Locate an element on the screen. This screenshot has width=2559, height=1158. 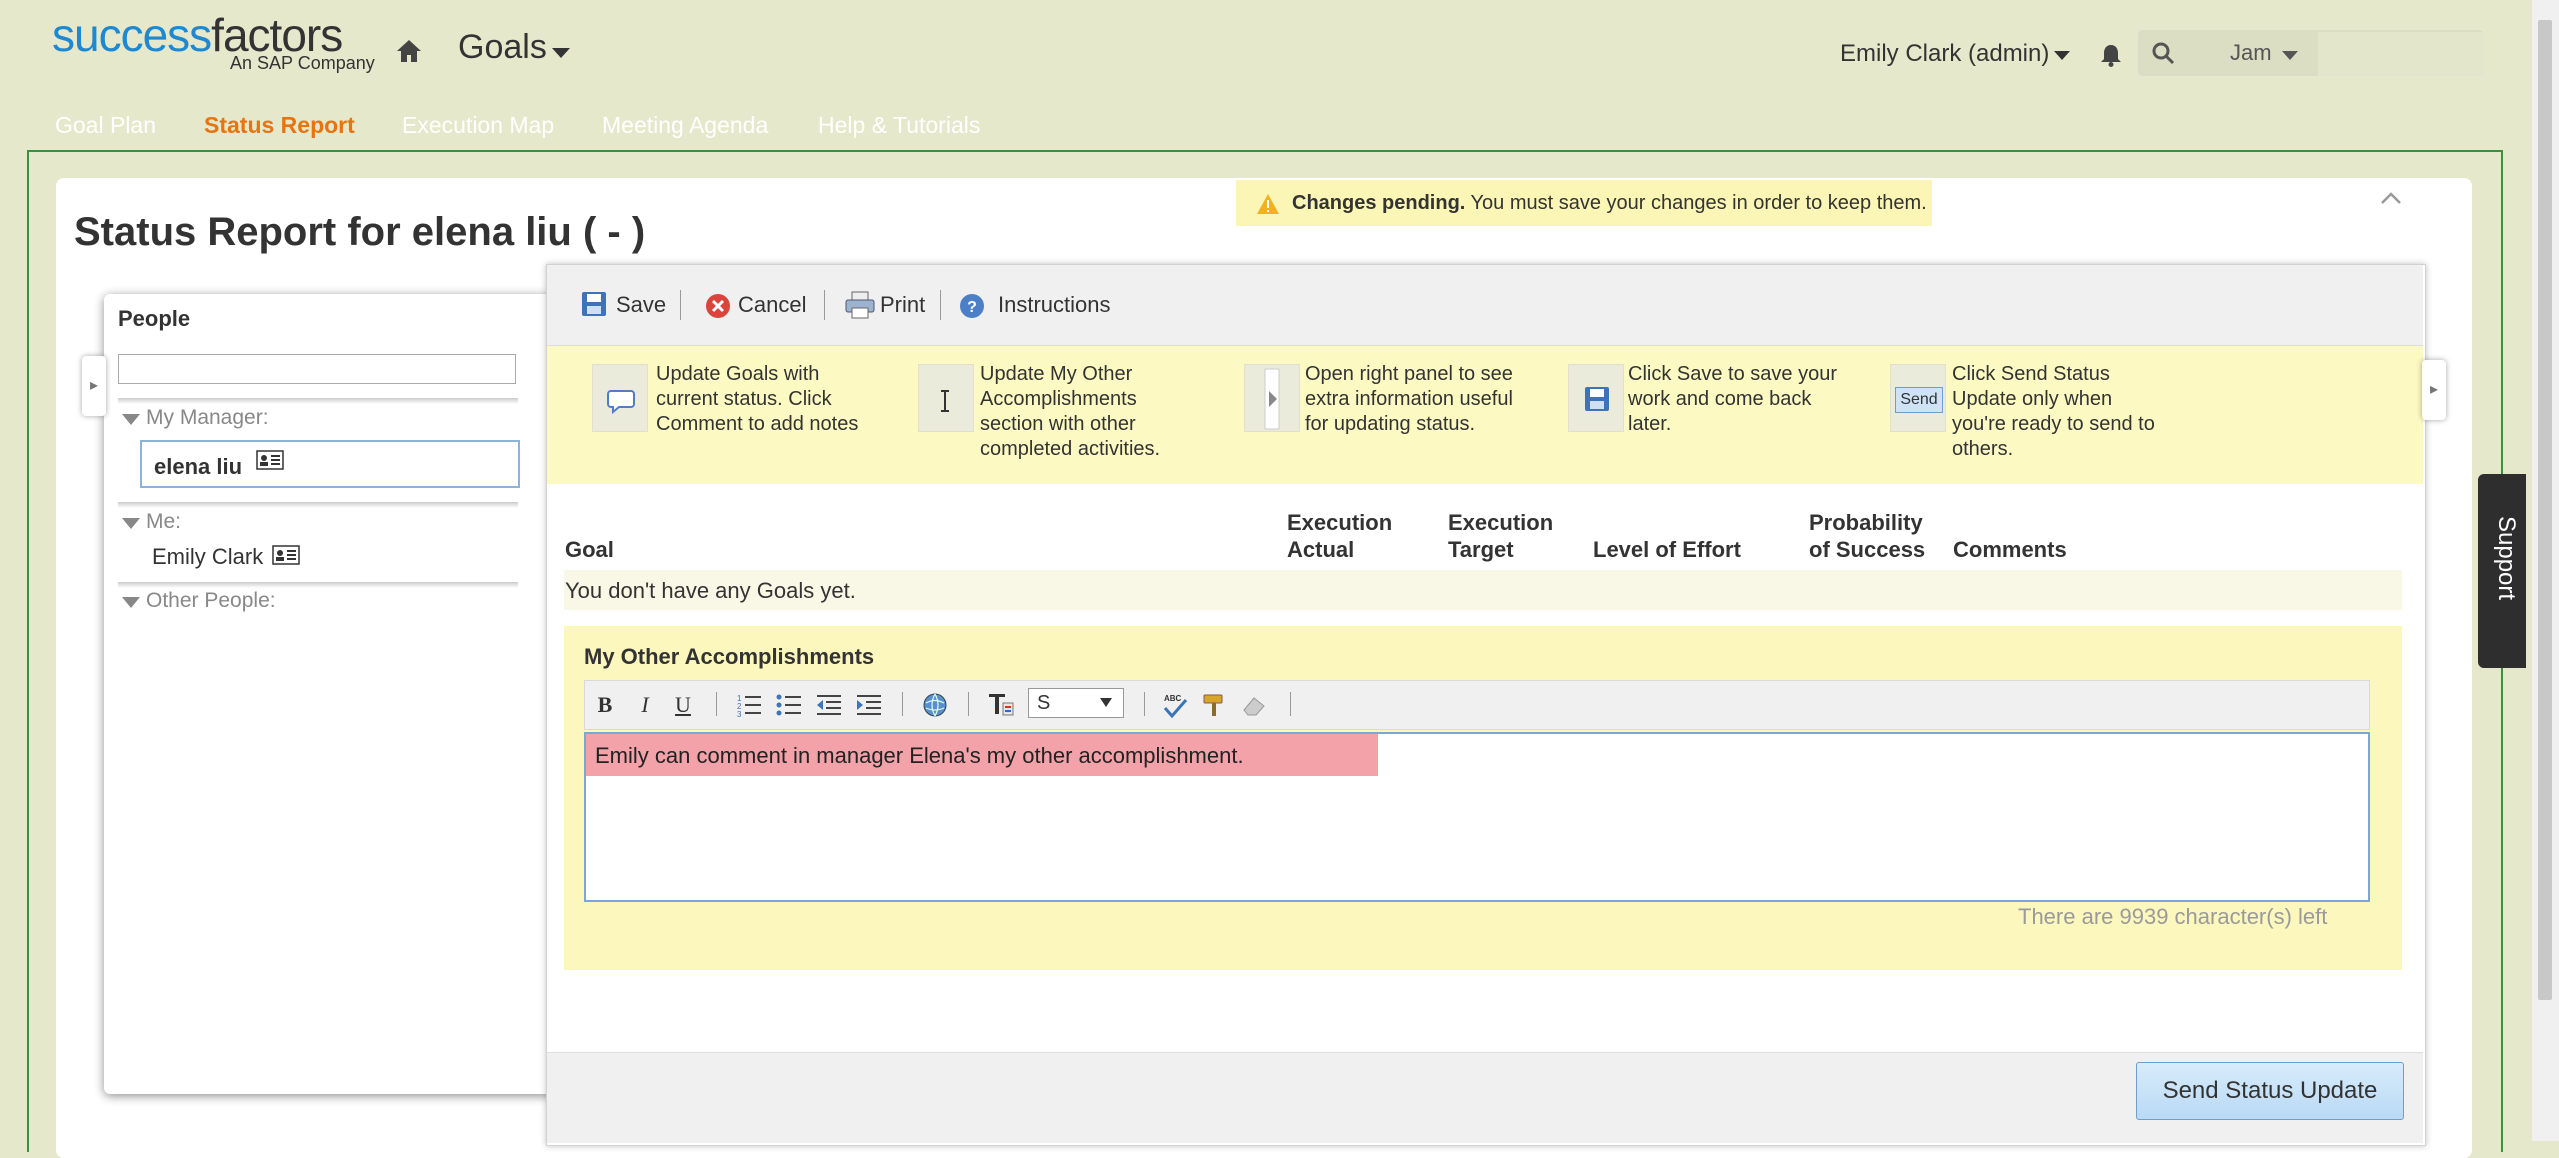
instructions-button: Instructions is located at coordinates (1054, 305).